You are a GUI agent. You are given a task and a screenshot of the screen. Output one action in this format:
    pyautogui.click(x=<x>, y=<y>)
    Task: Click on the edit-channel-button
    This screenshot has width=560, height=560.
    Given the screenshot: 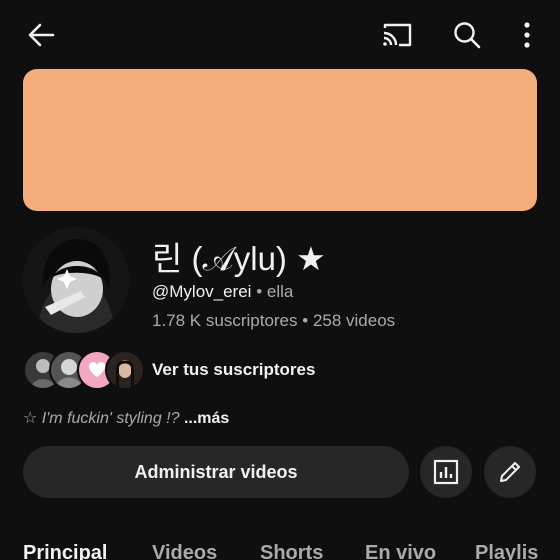 What is the action you would take?
    pyautogui.click(x=510, y=472)
    